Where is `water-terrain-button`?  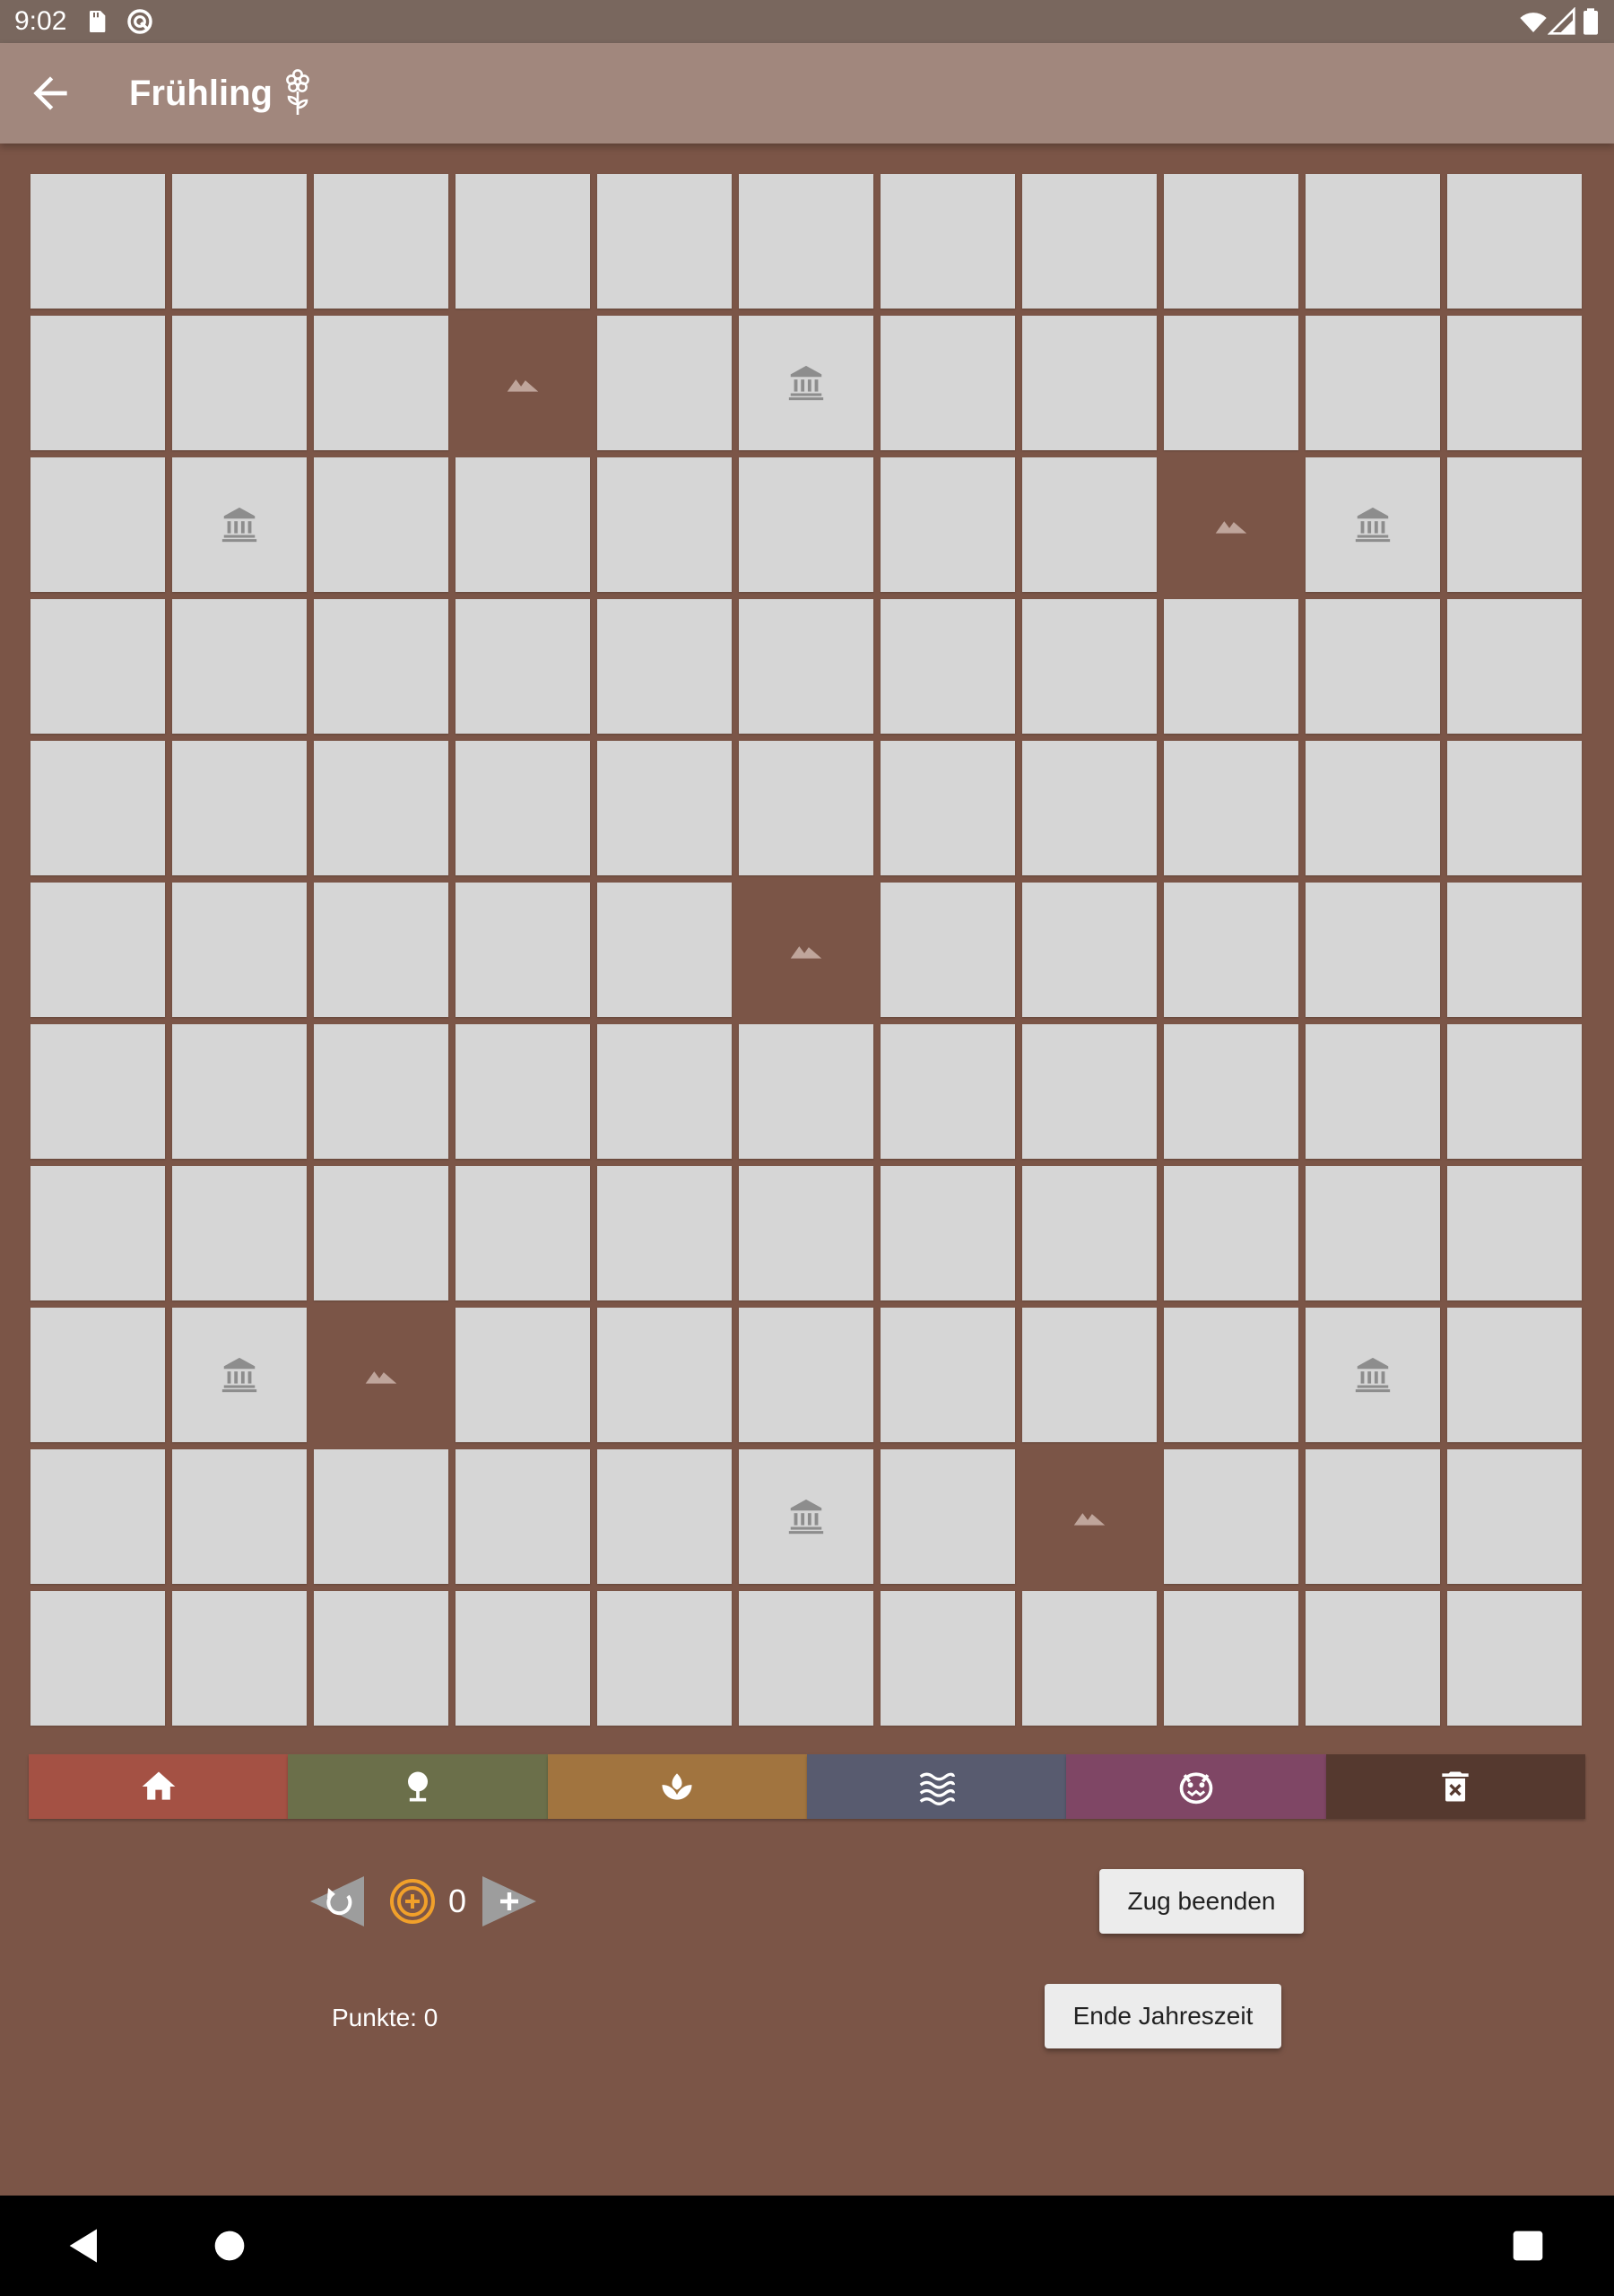
water-terrain-button is located at coordinates (936, 1786).